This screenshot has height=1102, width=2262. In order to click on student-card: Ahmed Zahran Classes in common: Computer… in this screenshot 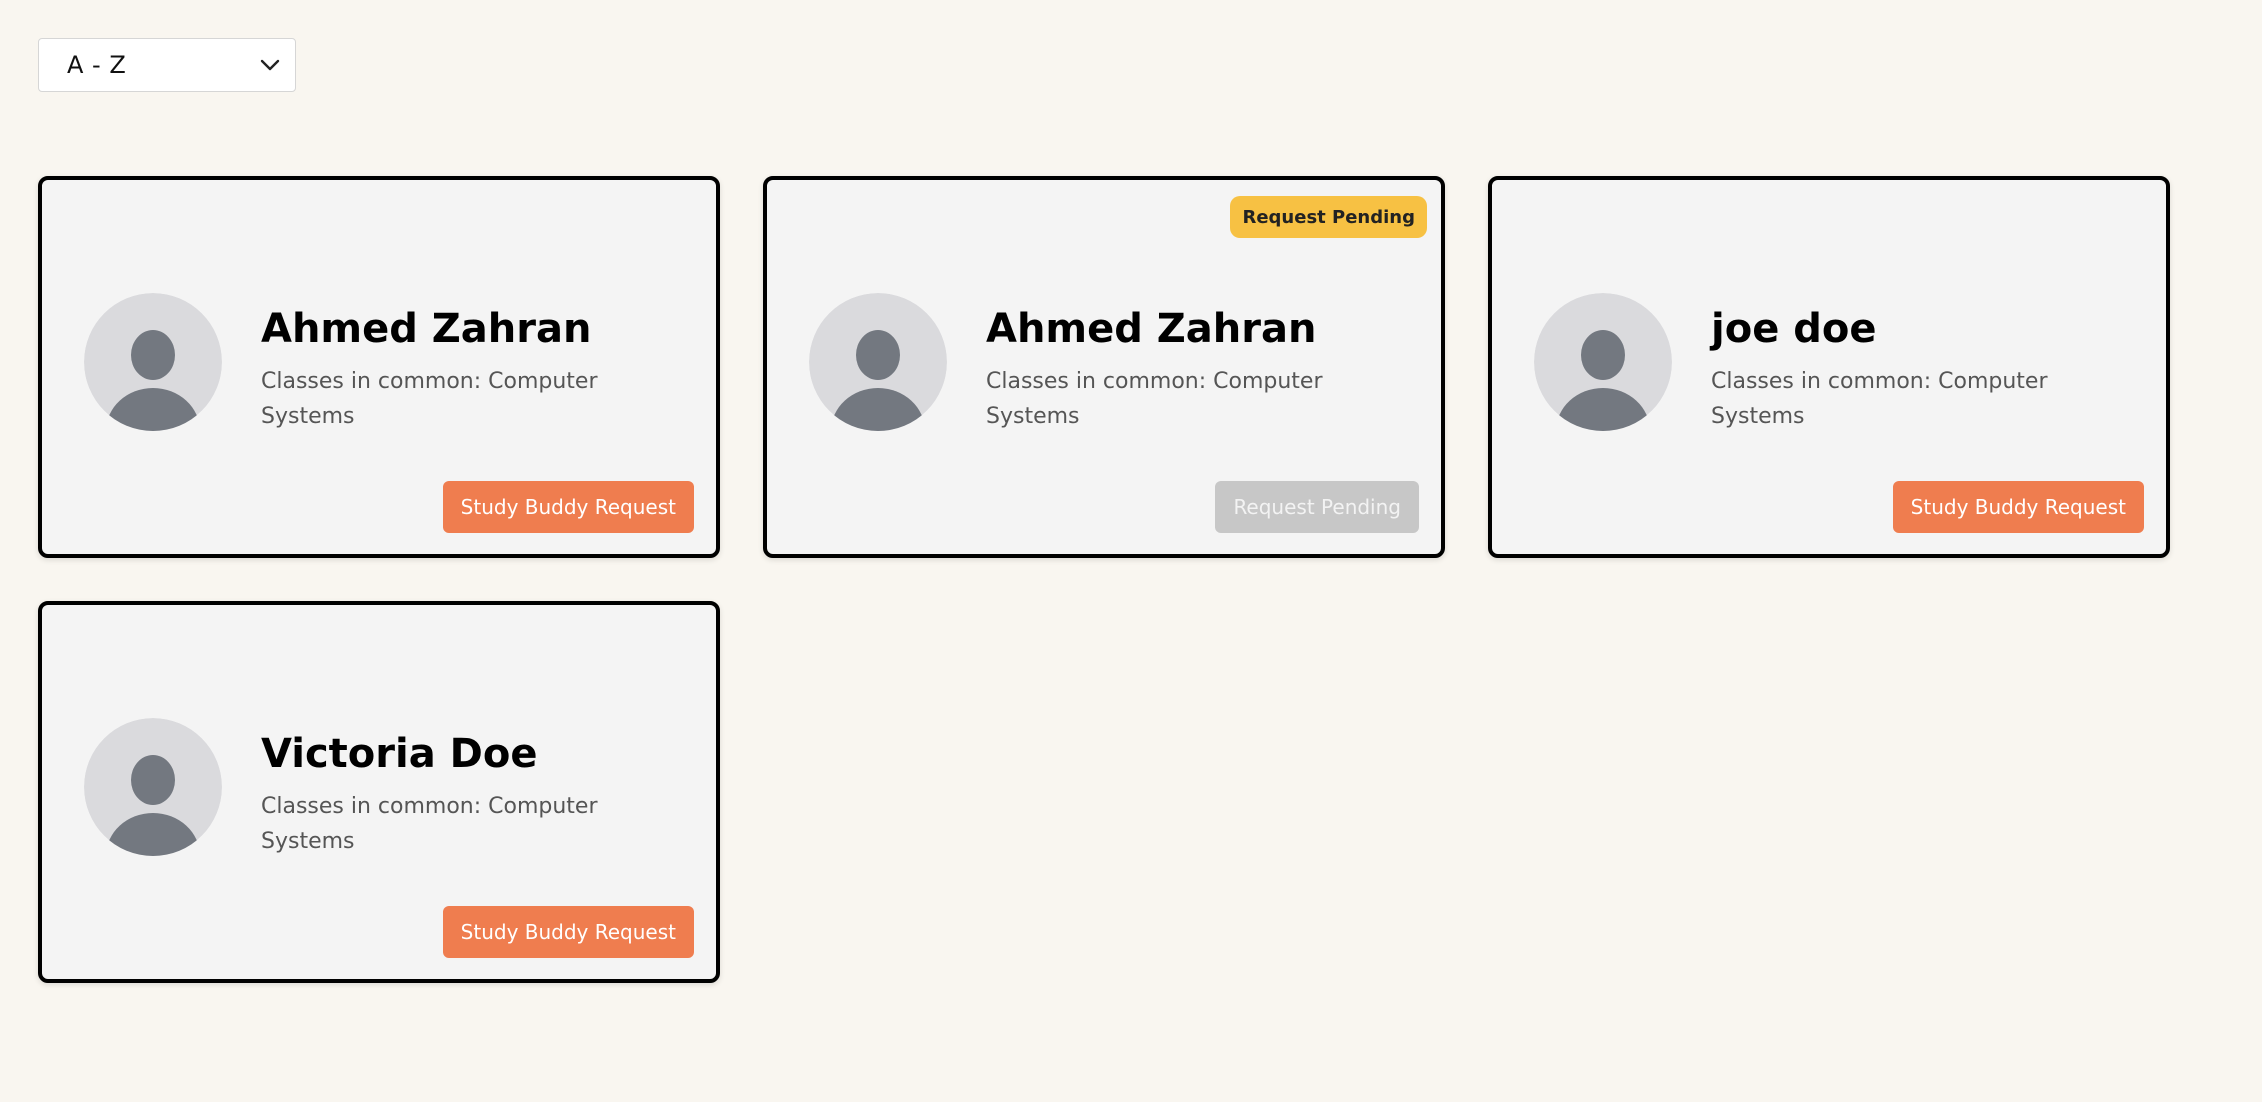, I will do `click(379, 367)`.